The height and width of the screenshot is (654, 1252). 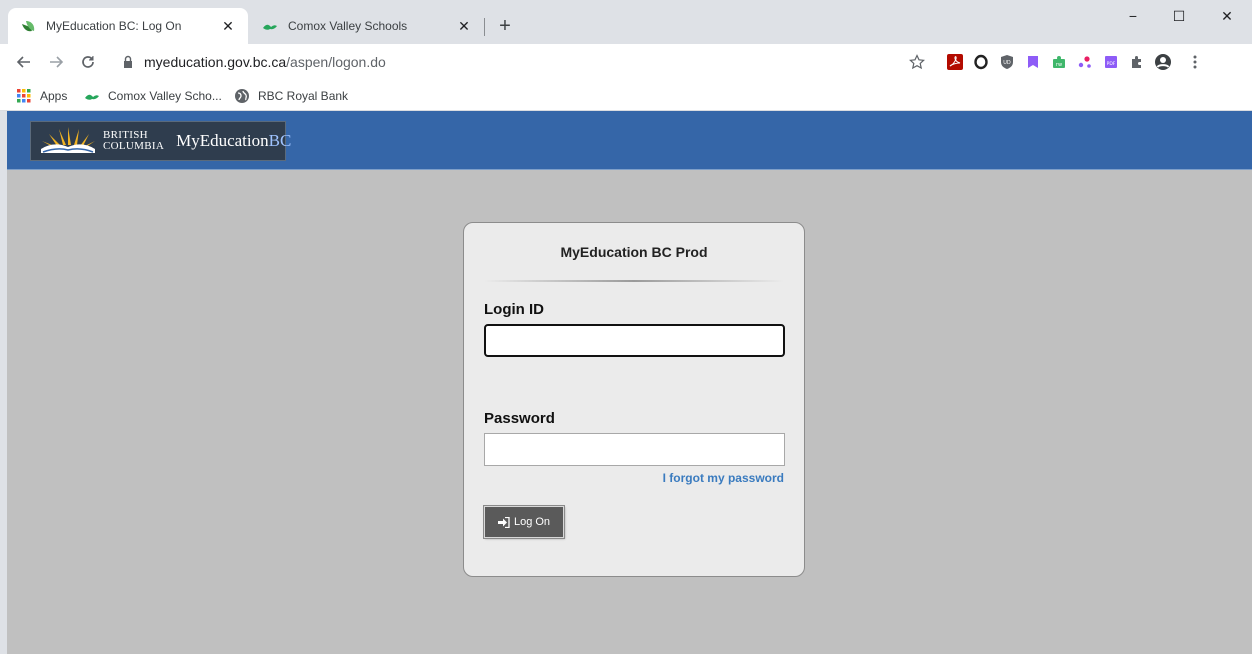 I want to click on login-id-input, so click(x=634, y=340).